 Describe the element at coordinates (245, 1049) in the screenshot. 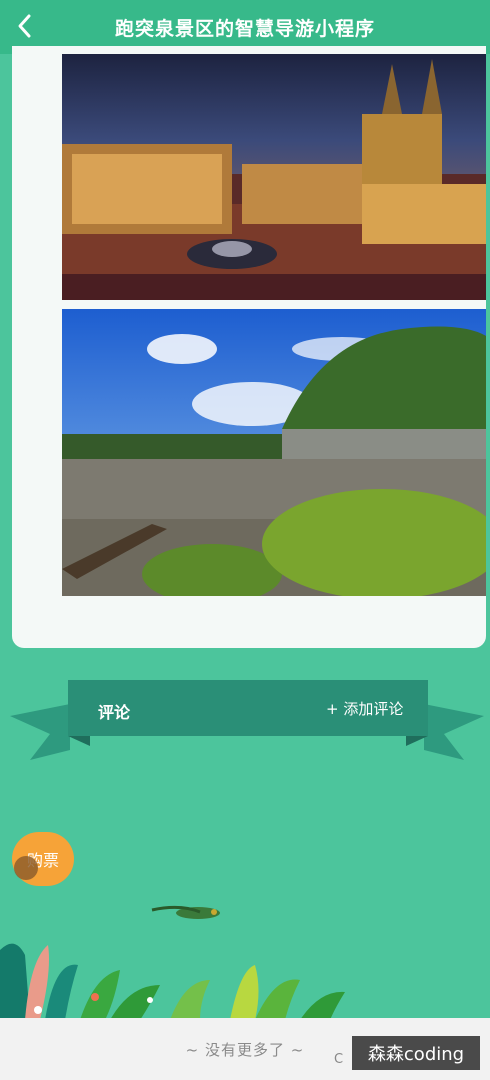

I see `no-more-text: ~ 没有更多了 ~` at that location.